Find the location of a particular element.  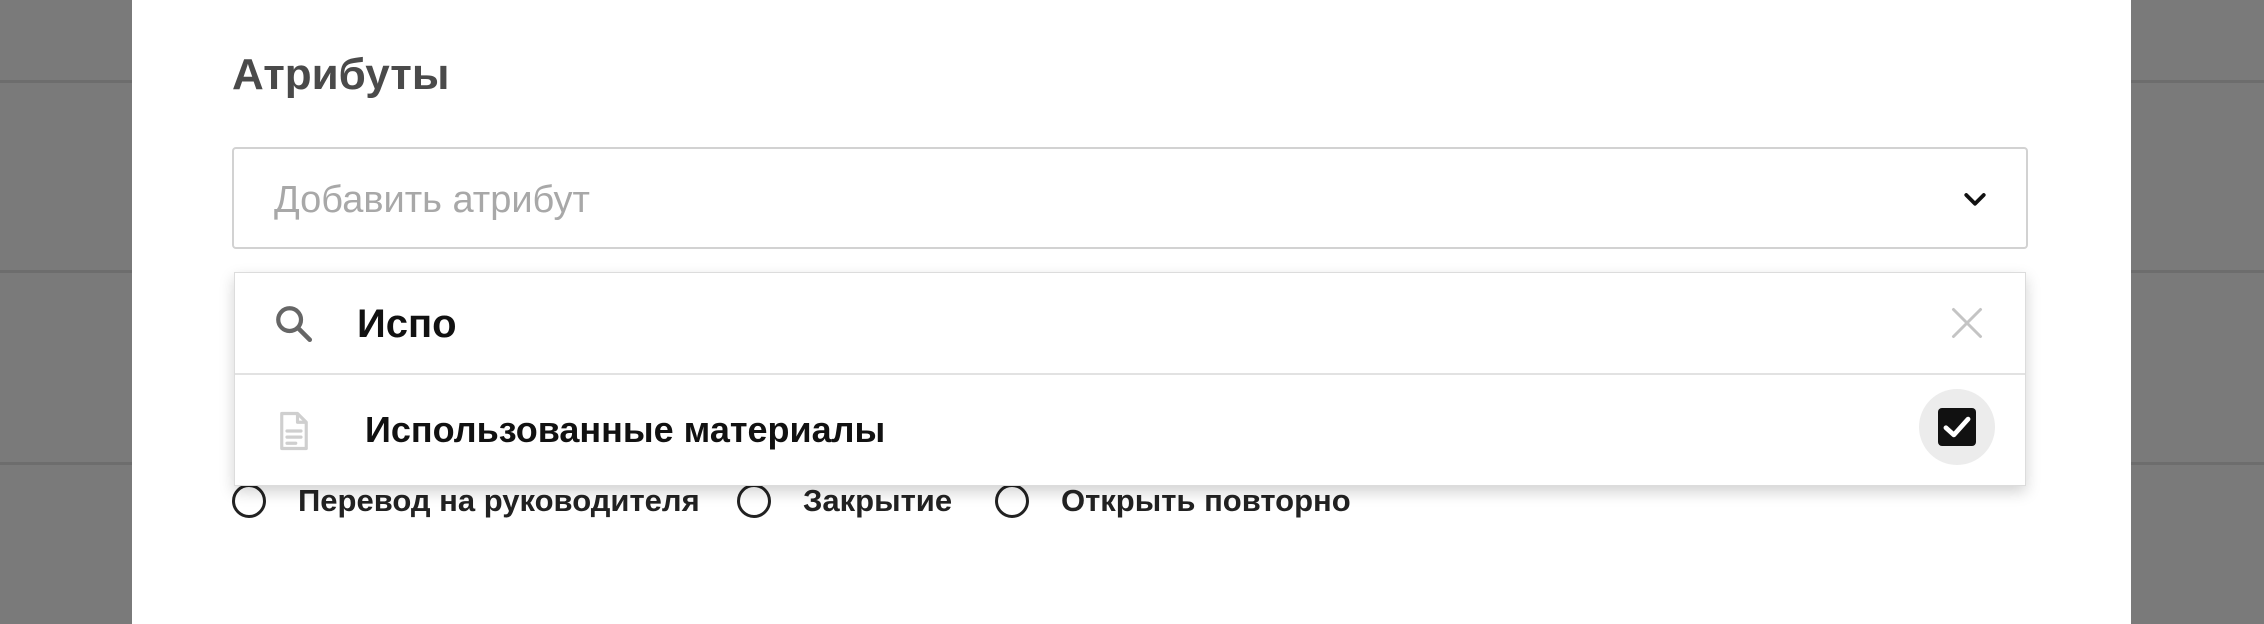

add-attribute-select: Добавить атрибут is located at coordinates (1130, 198).